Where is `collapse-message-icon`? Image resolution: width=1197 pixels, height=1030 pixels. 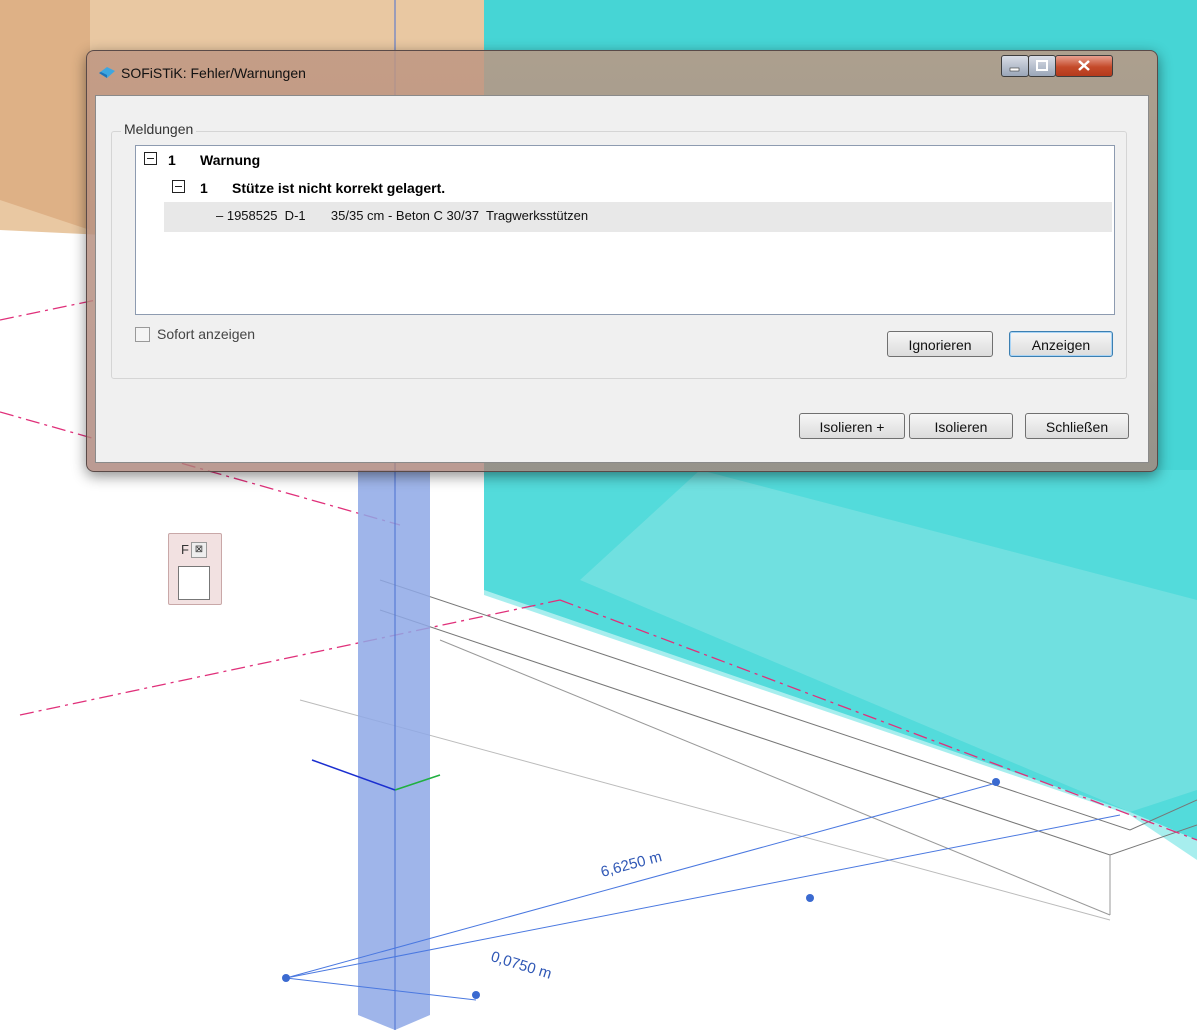
collapse-message-icon is located at coordinates (178, 186).